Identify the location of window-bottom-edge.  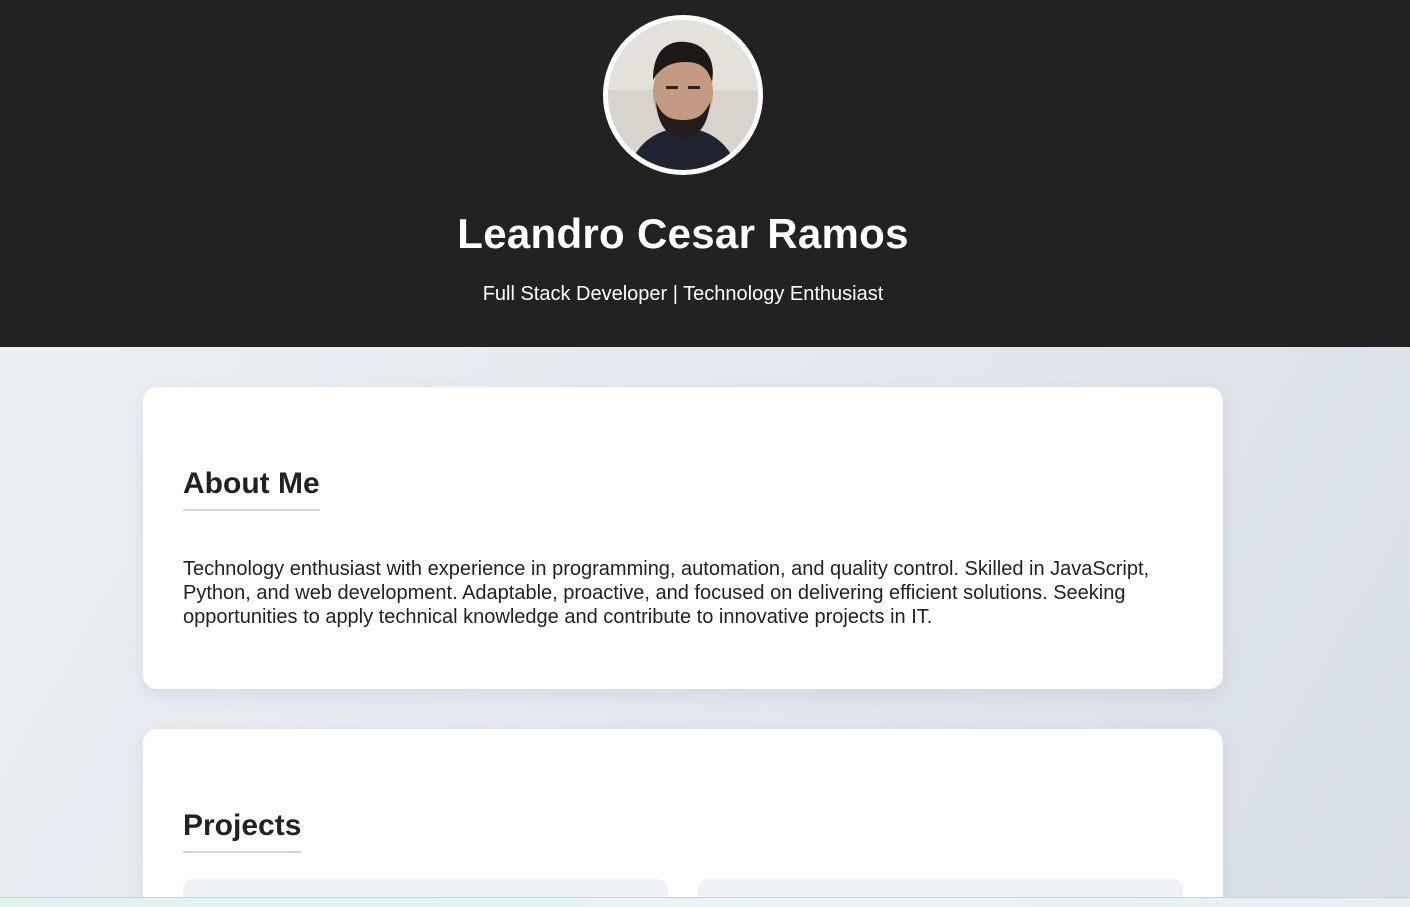
(705, 902).